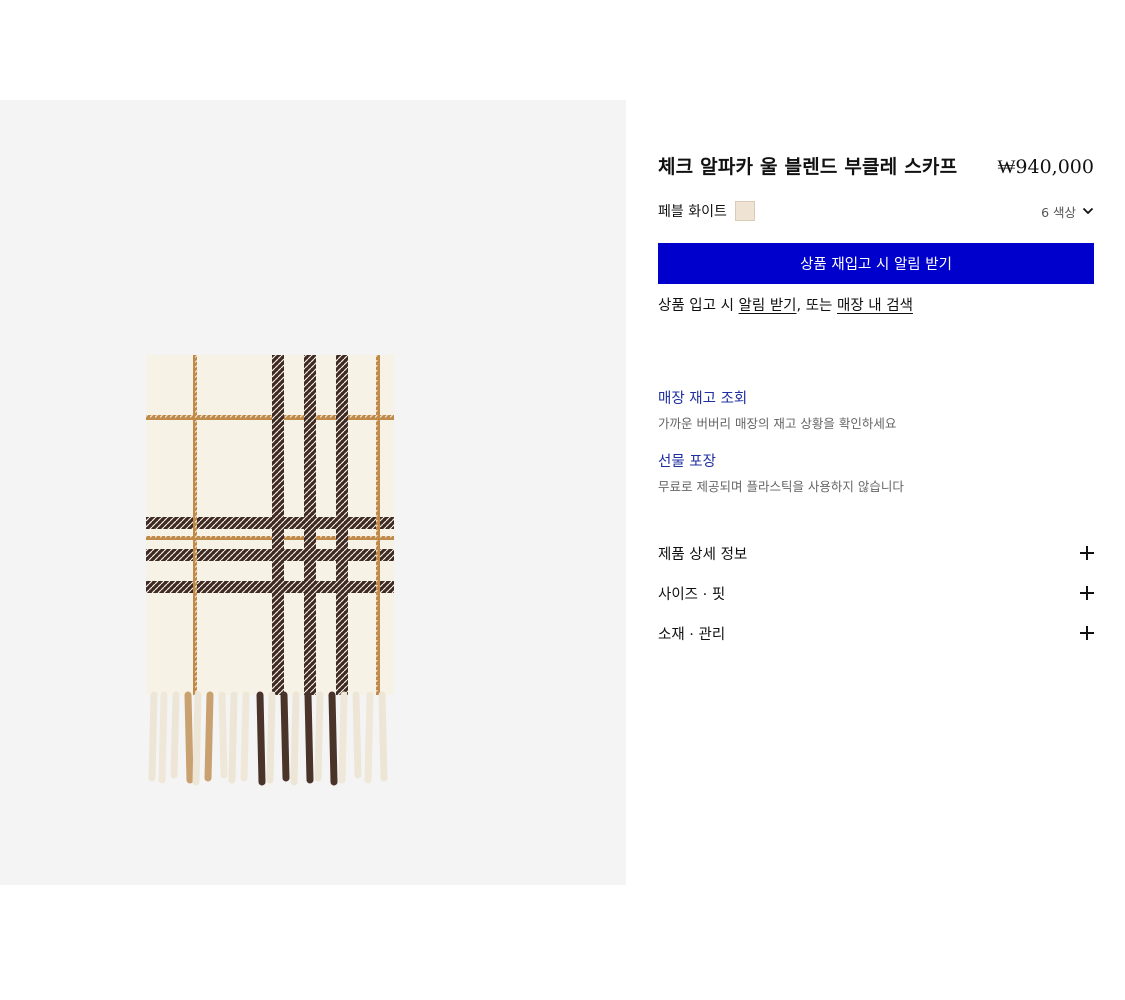 The width and height of the screenshot is (1125, 1000). Describe the element at coordinates (1058, 212) in the screenshot. I see `color-count-label: 6 색상` at that location.